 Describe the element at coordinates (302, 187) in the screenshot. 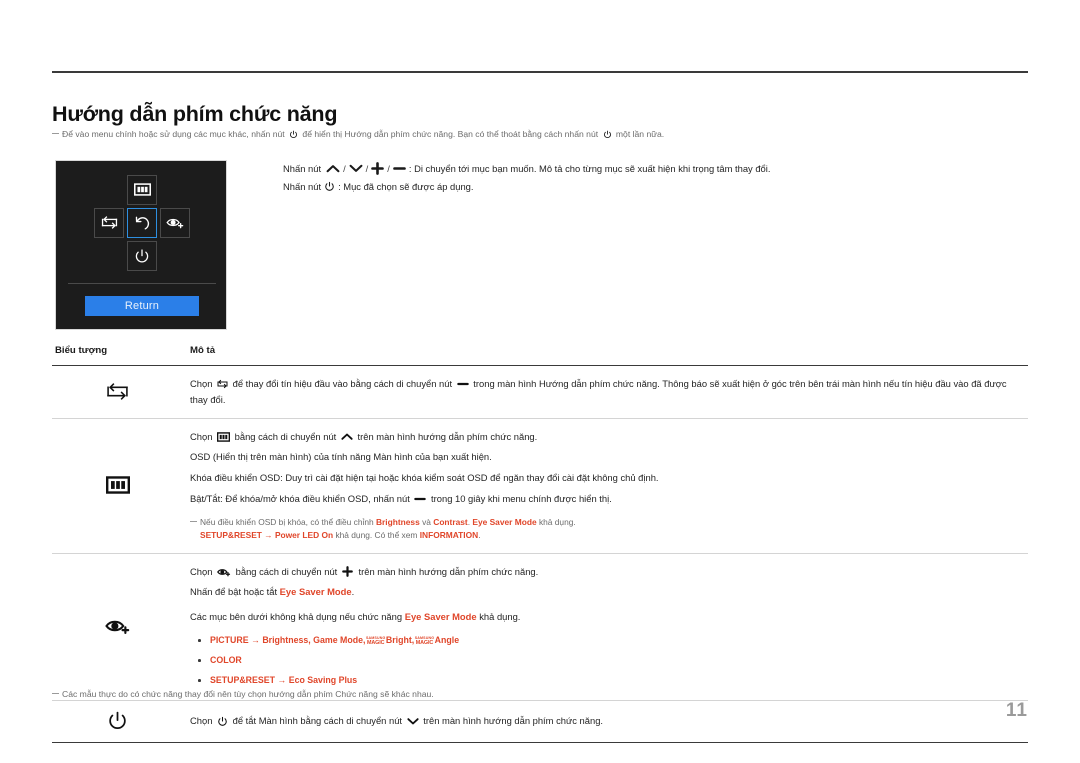

I see `intro-line2-prefix: Nhấn nút` at that location.